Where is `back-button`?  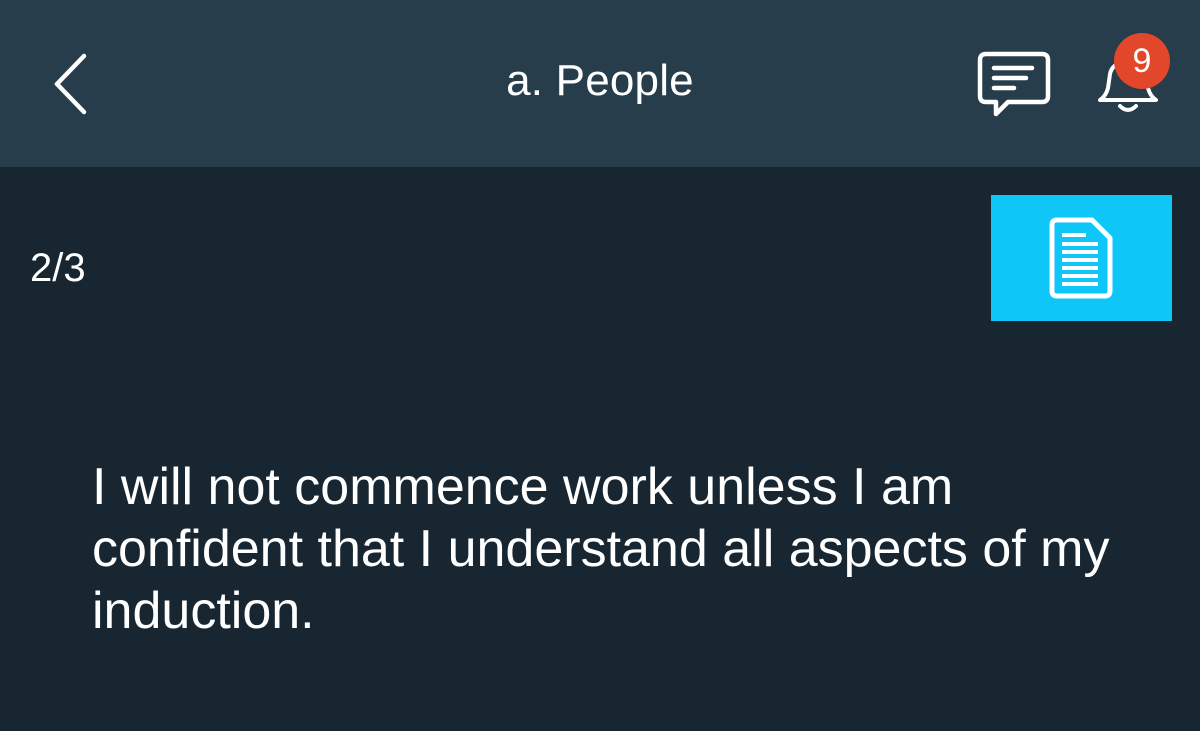
back-button is located at coordinates (80, 85).